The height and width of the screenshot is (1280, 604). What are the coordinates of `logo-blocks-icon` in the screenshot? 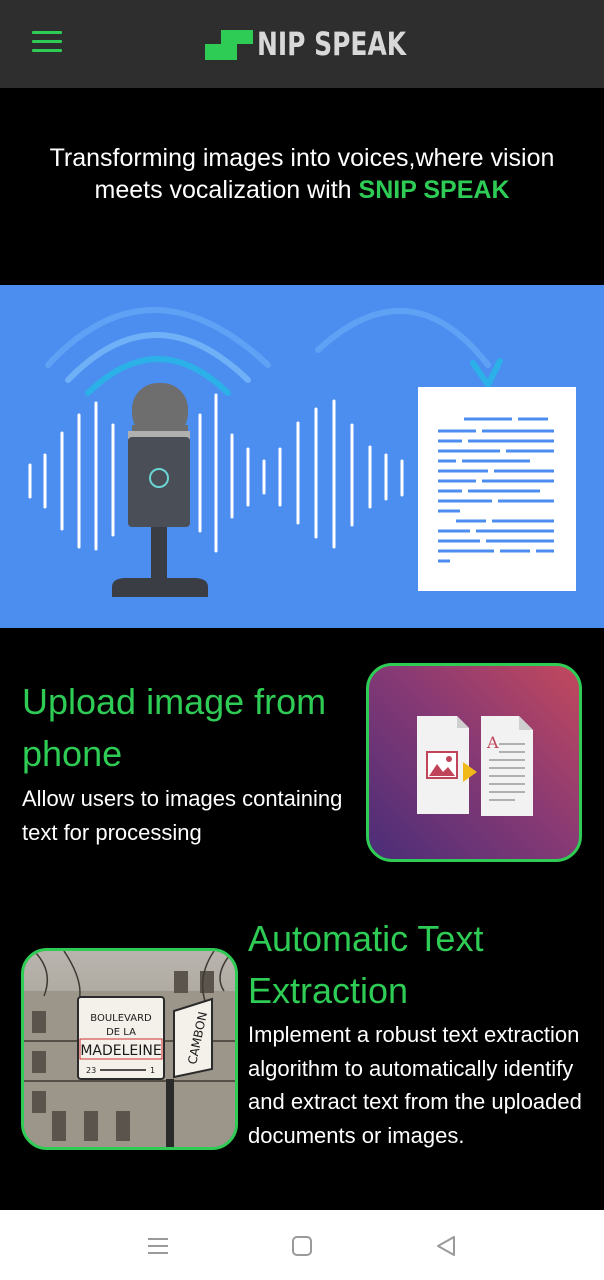 It's located at (230, 44).